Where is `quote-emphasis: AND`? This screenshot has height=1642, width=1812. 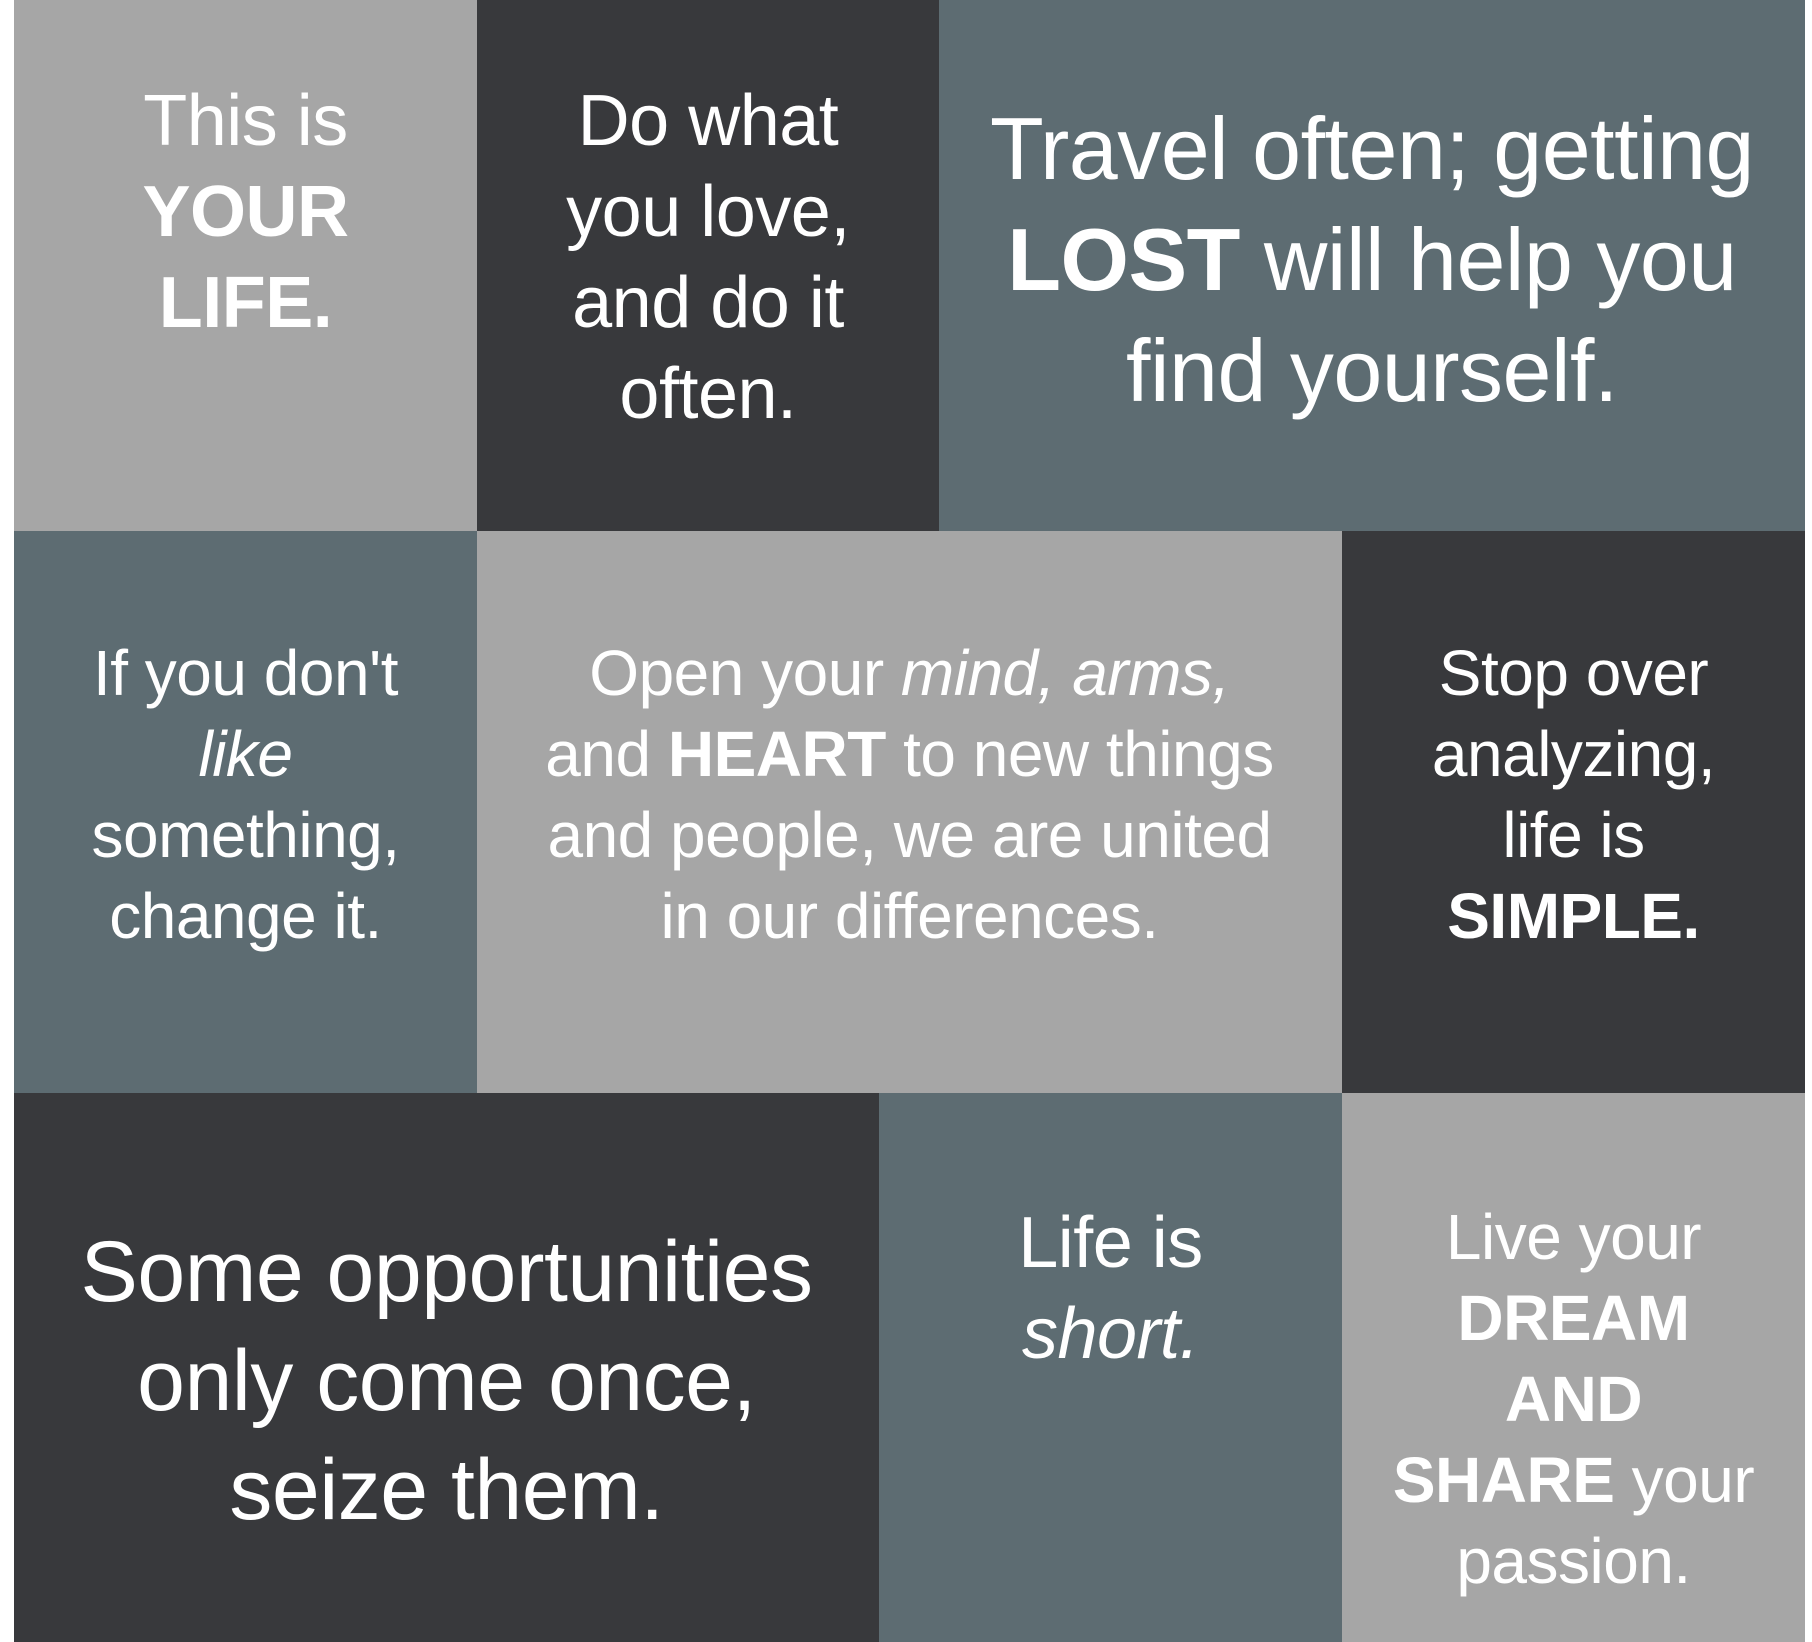 quote-emphasis: AND is located at coordinates (1573, 1399).